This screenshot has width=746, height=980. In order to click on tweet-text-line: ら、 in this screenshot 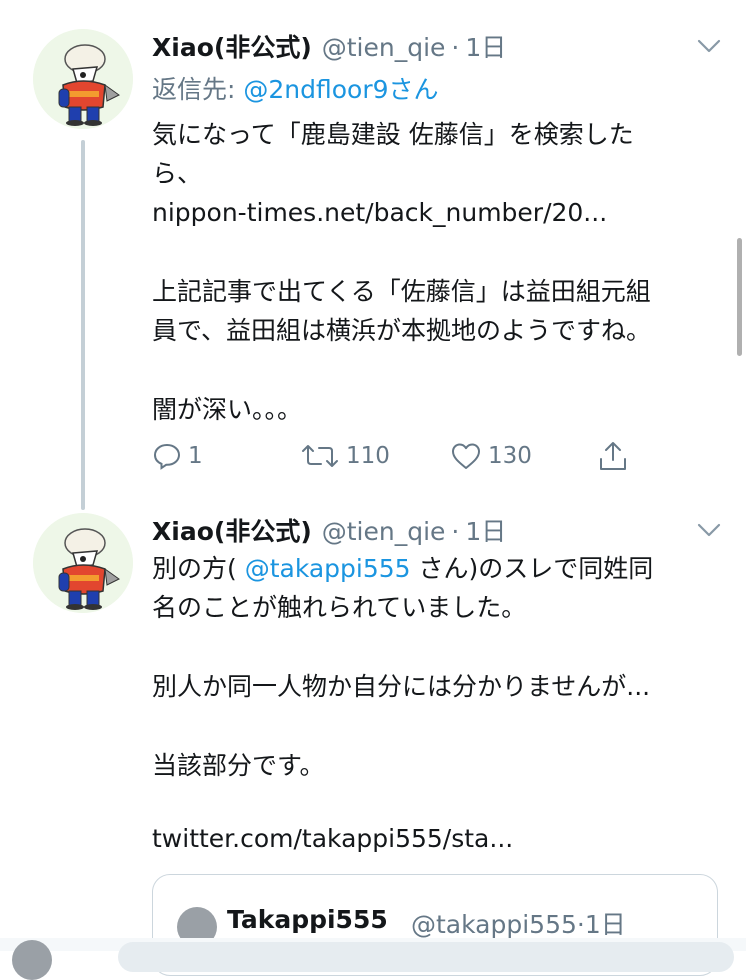, I will do `click(177, 173)`.